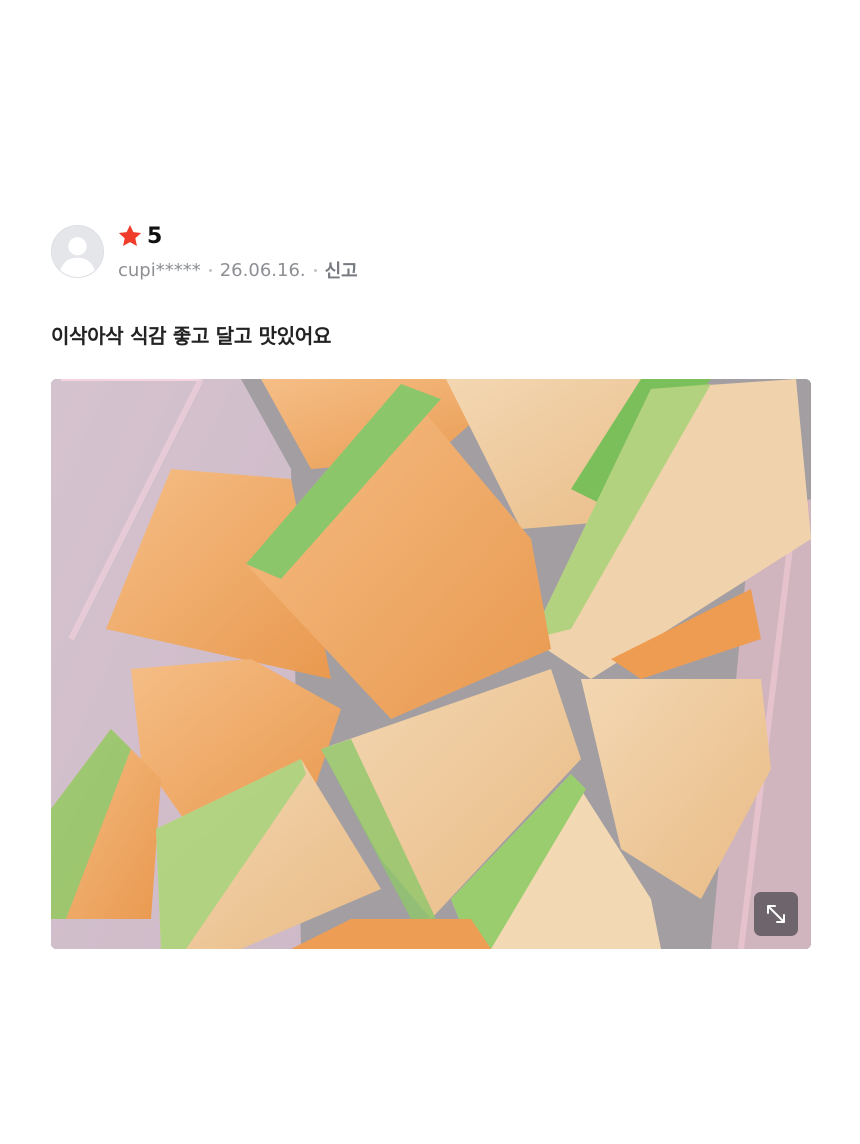  Describe the element at coordinates (262, 270) in the screenshot. I see `review-date: 26.06.16.` at that location.